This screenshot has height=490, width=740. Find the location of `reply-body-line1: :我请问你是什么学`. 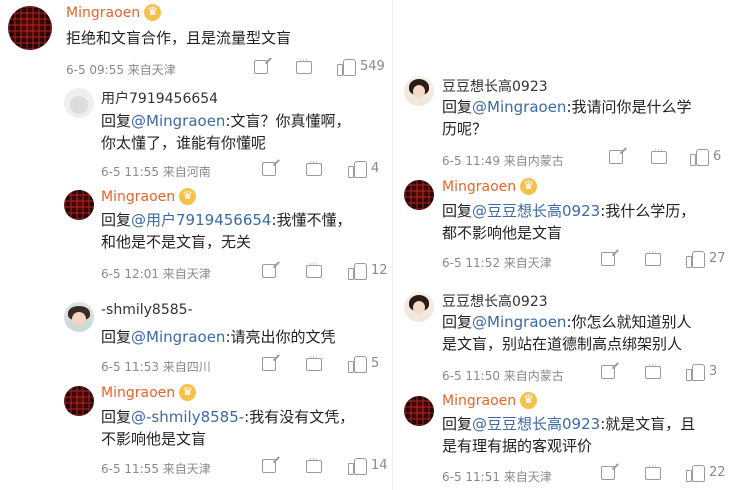

reply-body-line1: :我请问你是什么学 is located at coordinates (629, 107).